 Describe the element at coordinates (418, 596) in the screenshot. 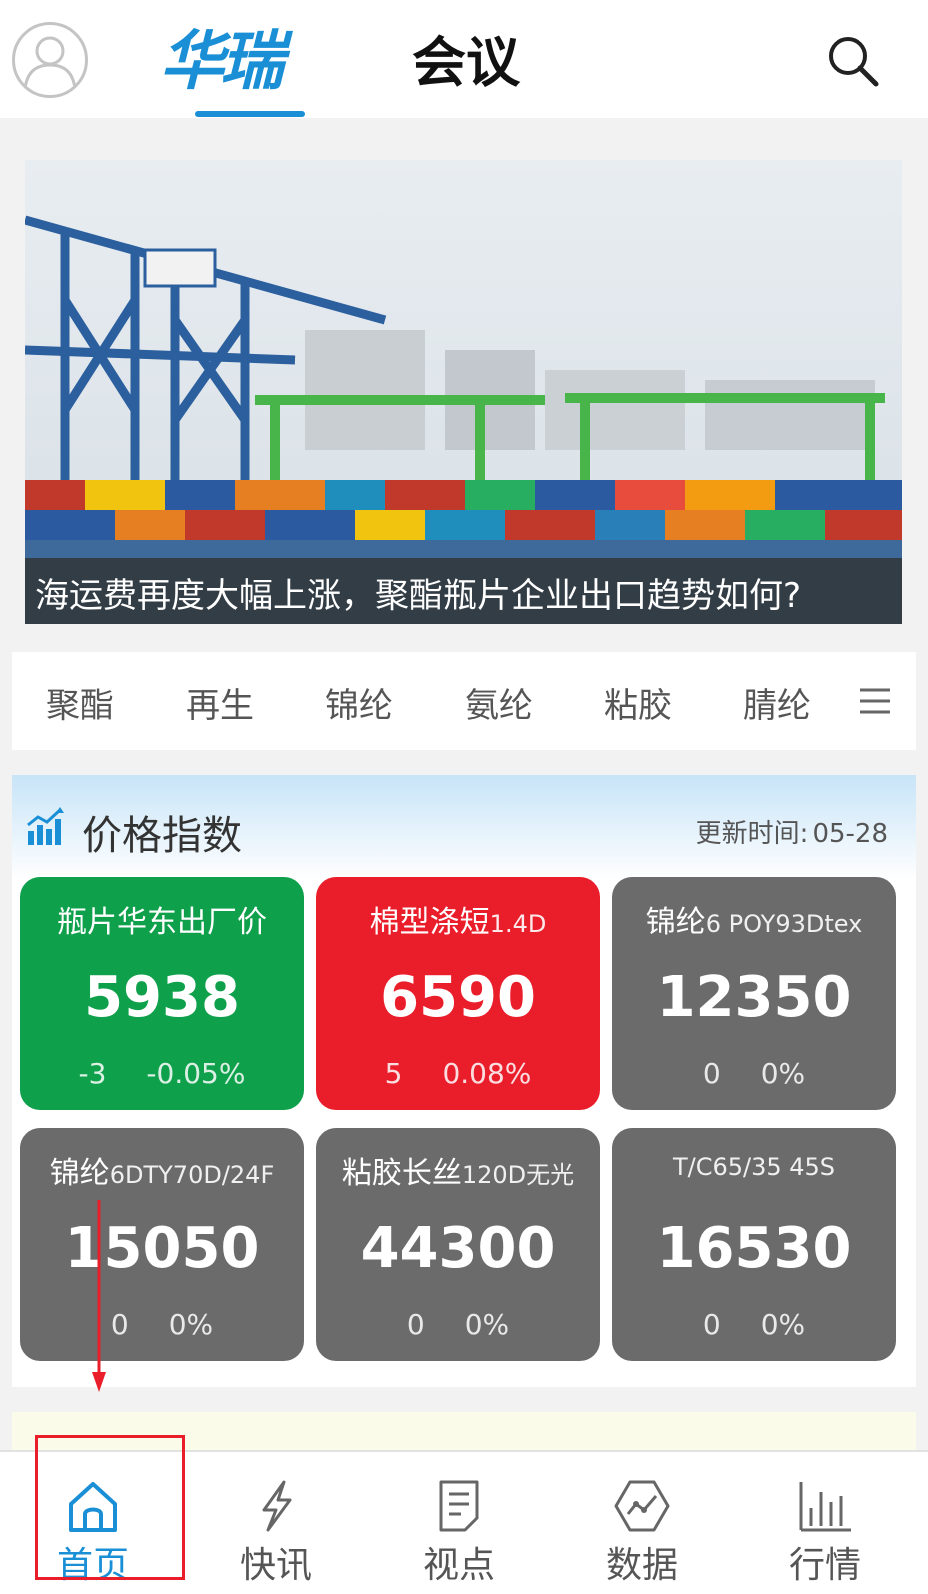

I see `banner-caption-text: 海运费再度大幅上涨，聚酯瓶片企业出口趋势如何?` at that location.